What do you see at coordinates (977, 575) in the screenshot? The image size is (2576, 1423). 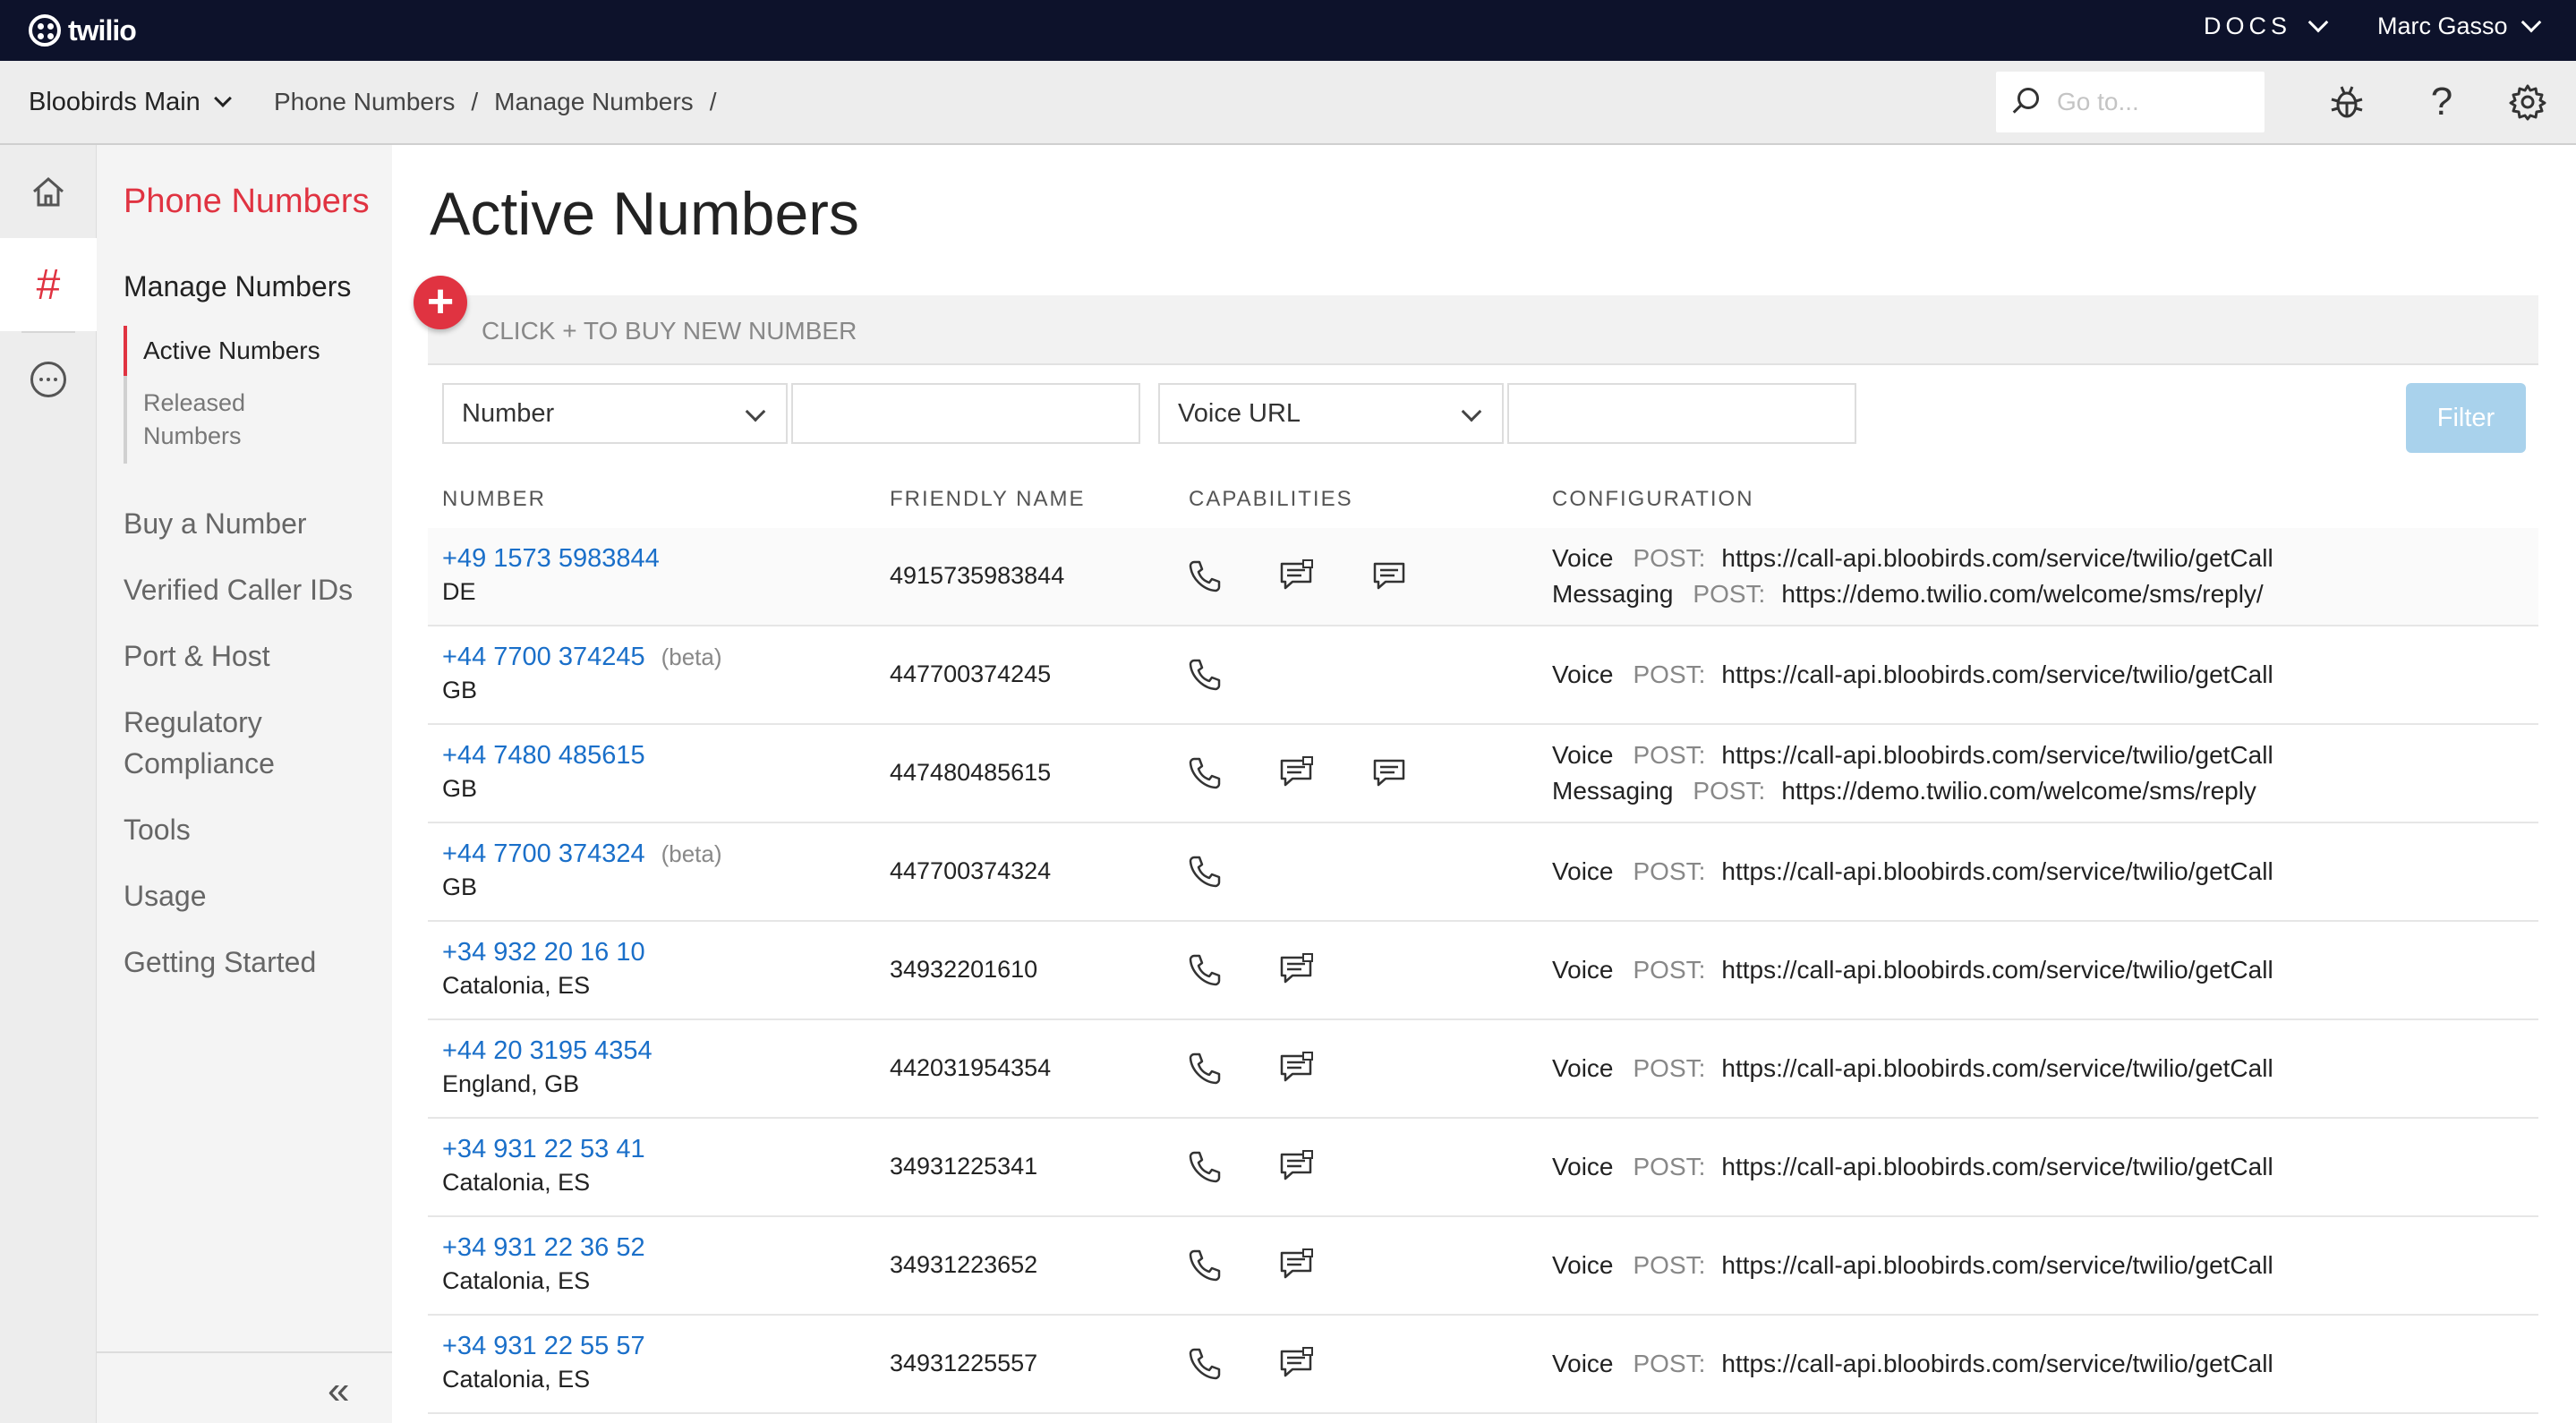 I see `friendly-name: 4915735983844` at bounding box center [977, 575].